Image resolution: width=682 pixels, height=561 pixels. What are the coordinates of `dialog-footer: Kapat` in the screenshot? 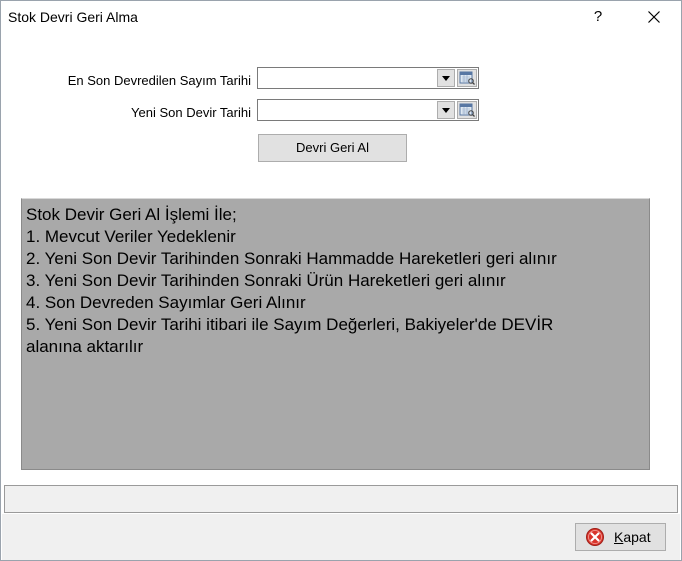 It's located at (341, 537).